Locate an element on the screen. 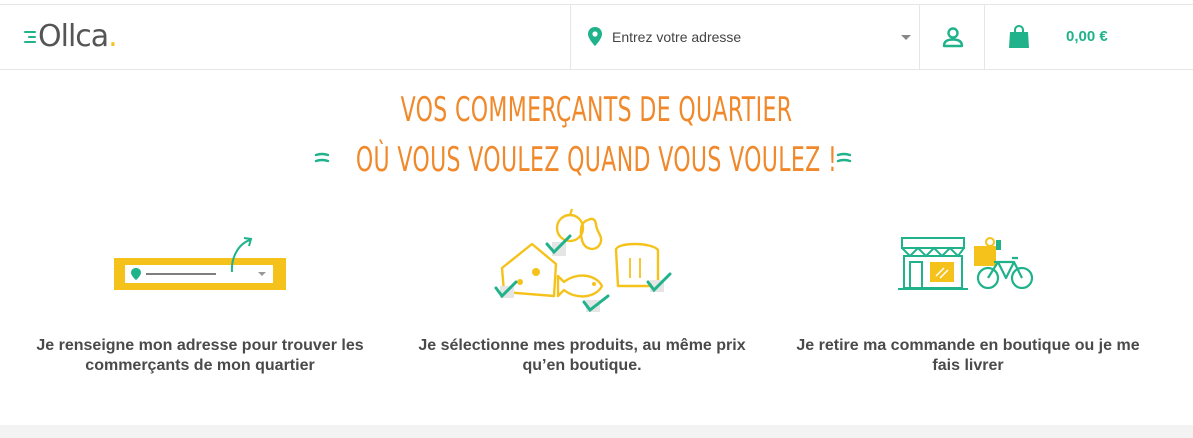 This screenshot has height=438, width=1193. location-pin-icon is located at coordinates (595, 36).